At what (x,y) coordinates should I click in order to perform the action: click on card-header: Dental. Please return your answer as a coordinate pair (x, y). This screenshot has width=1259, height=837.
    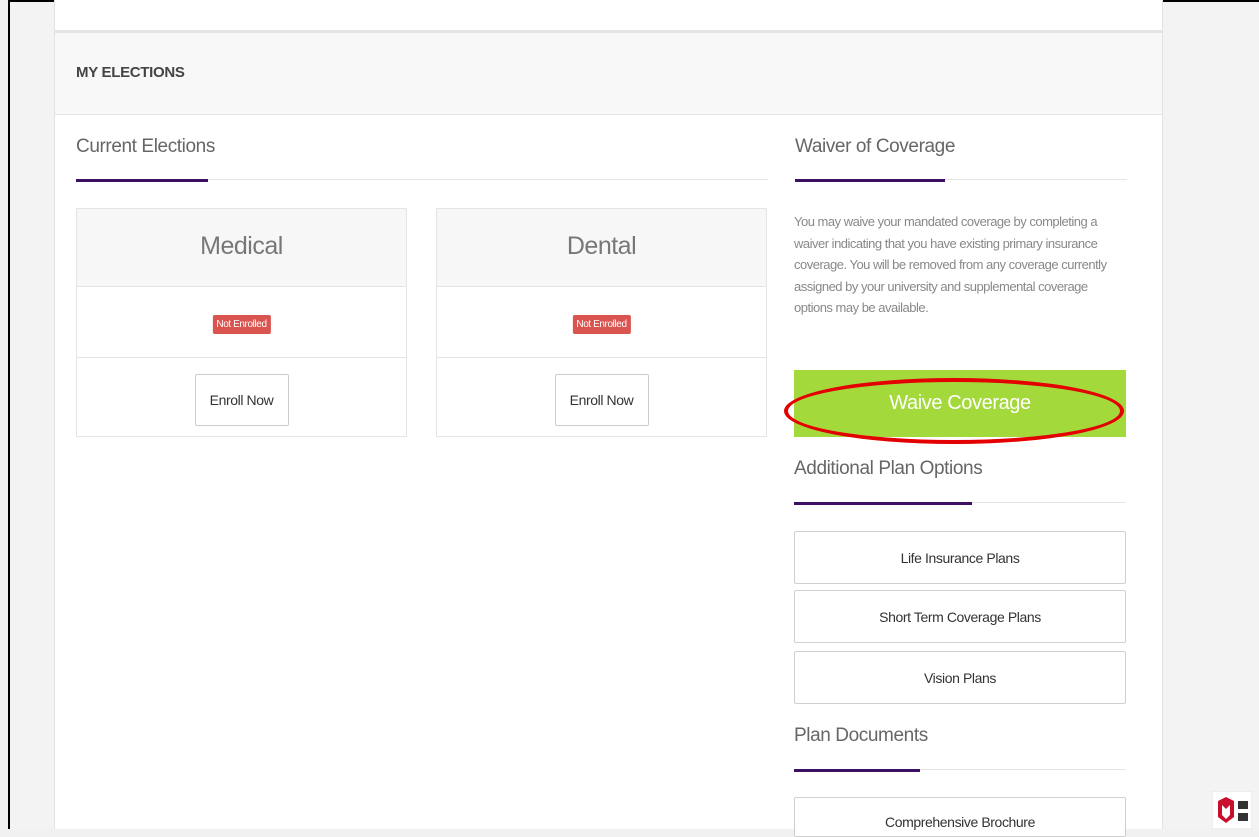
    Looking at the image, I should click on (601, 248).